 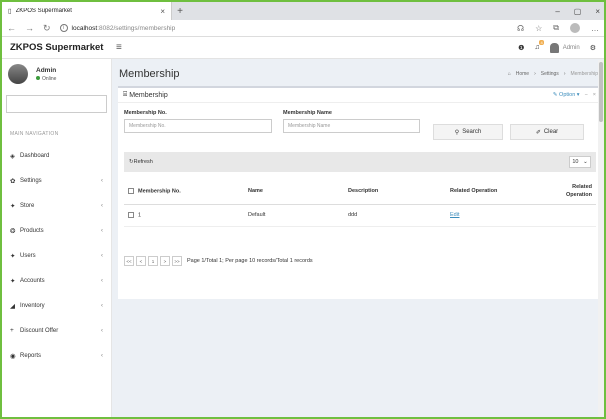 What do you see at coordinates (566, 95) in the screenshot?
I see `option-button: ✎ Option ▾` at bounding box center [566, 95].